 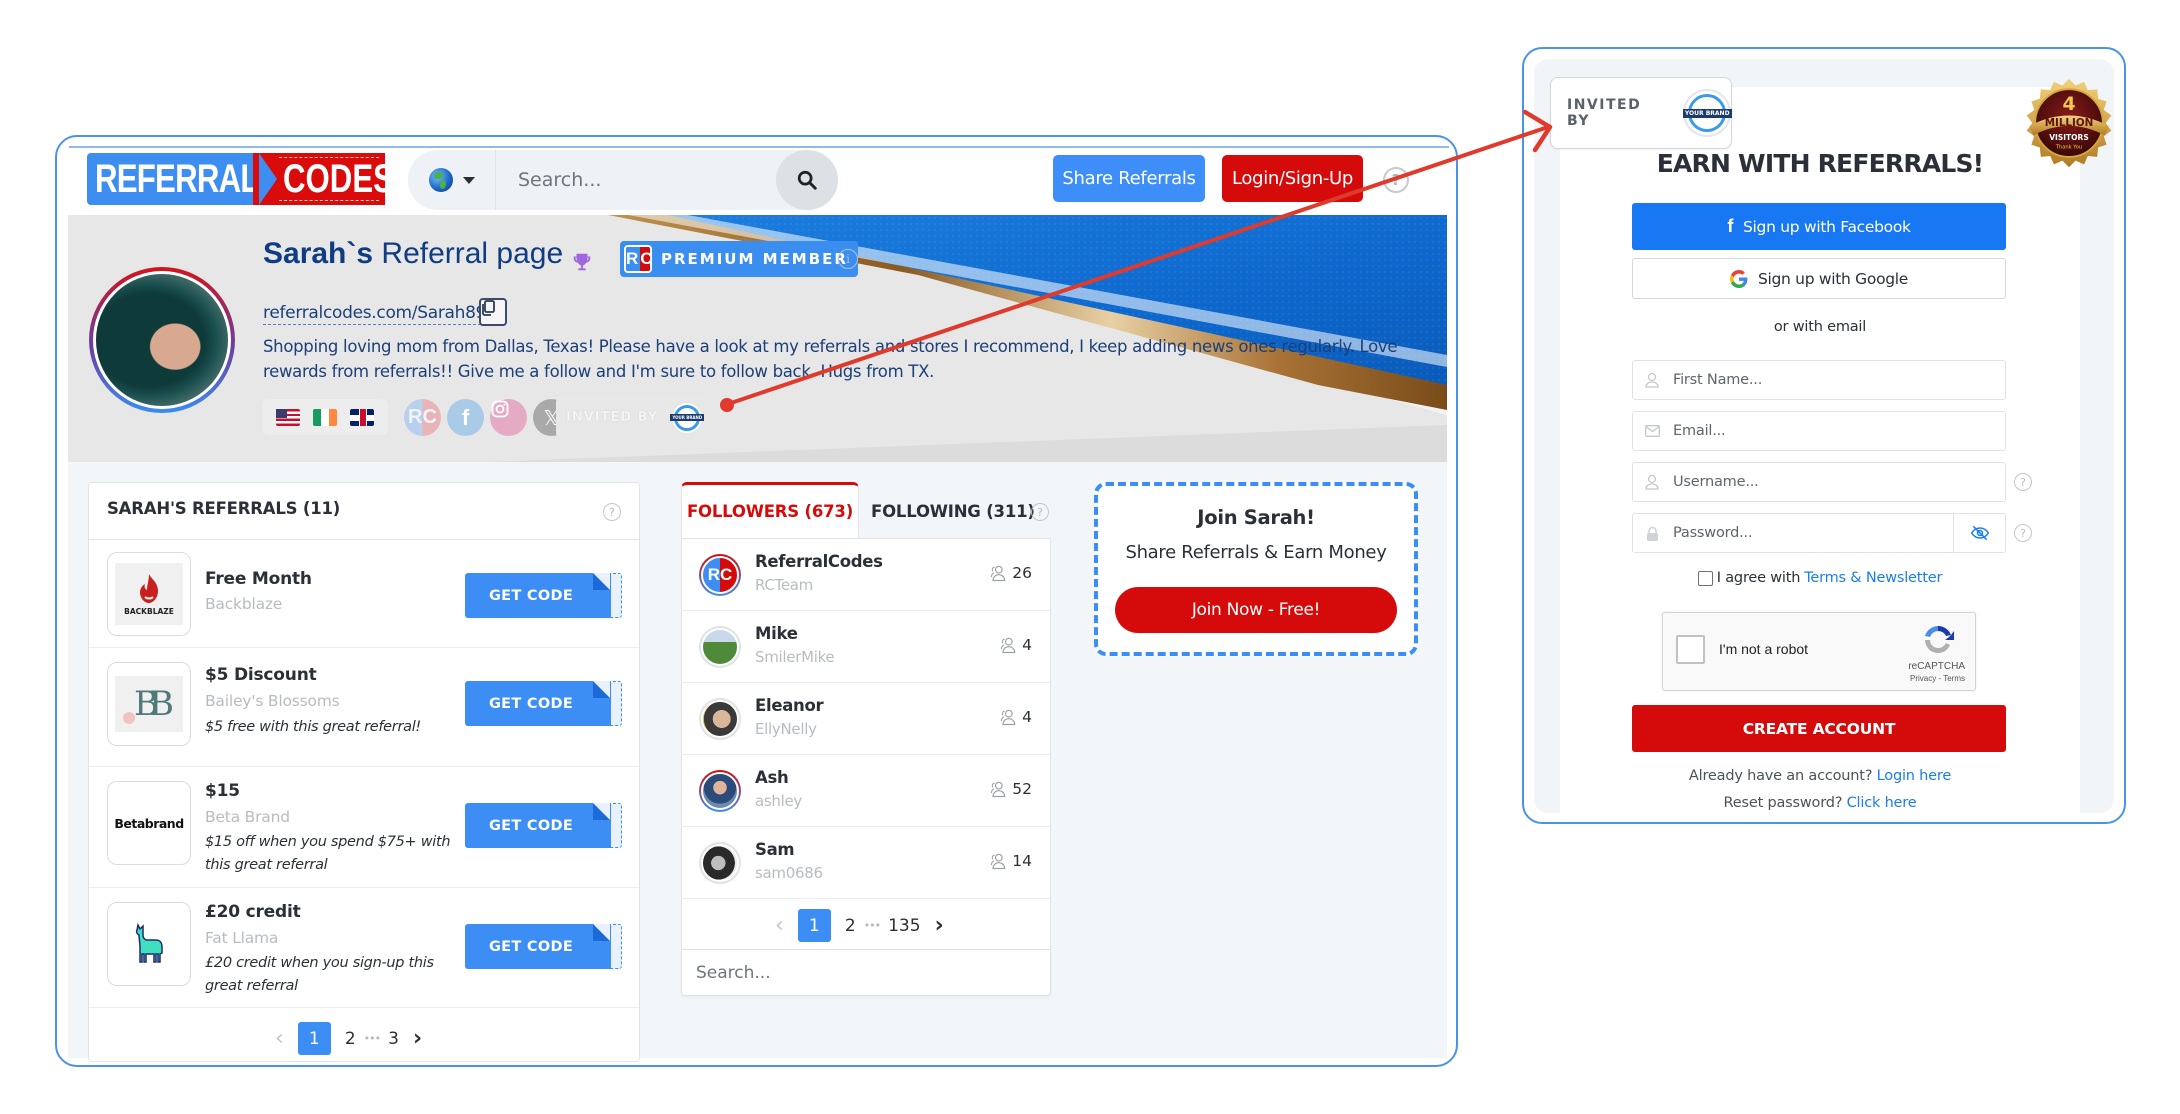 I want to click on password-help-icon: ?, so click(x=2023, y=533).